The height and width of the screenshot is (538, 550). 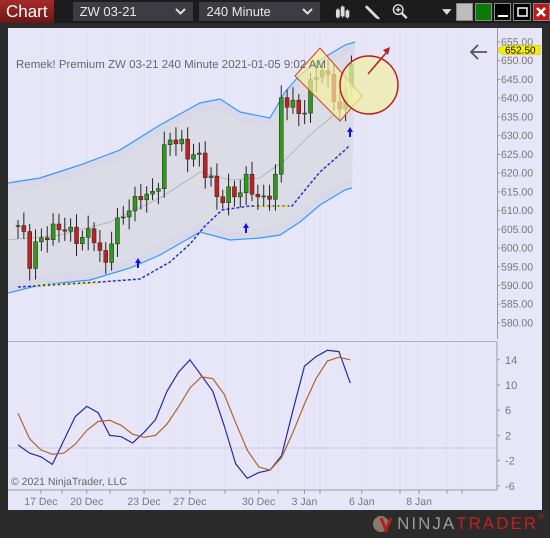 What do you see at coordinates (517, 230) in the screenshot?
I see `axis-label: 605.00` at bounding box center [517, 230].